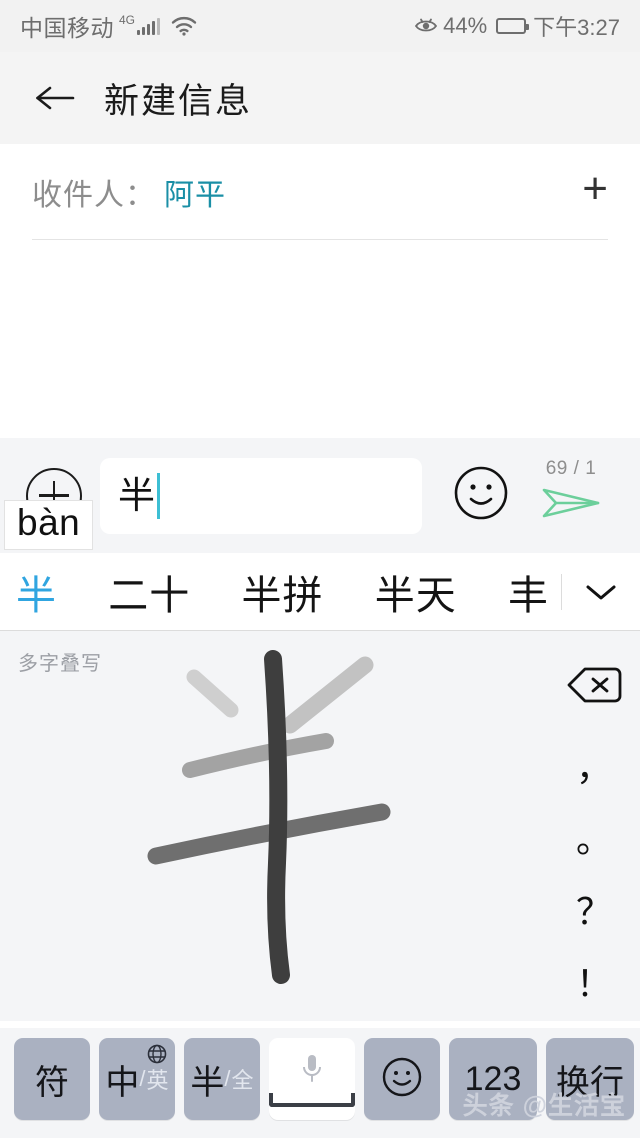  What do you see at coordinates (465, 25) in the screenshot?
I see `battery-percent: 44%` at bounding box center [465, 25].